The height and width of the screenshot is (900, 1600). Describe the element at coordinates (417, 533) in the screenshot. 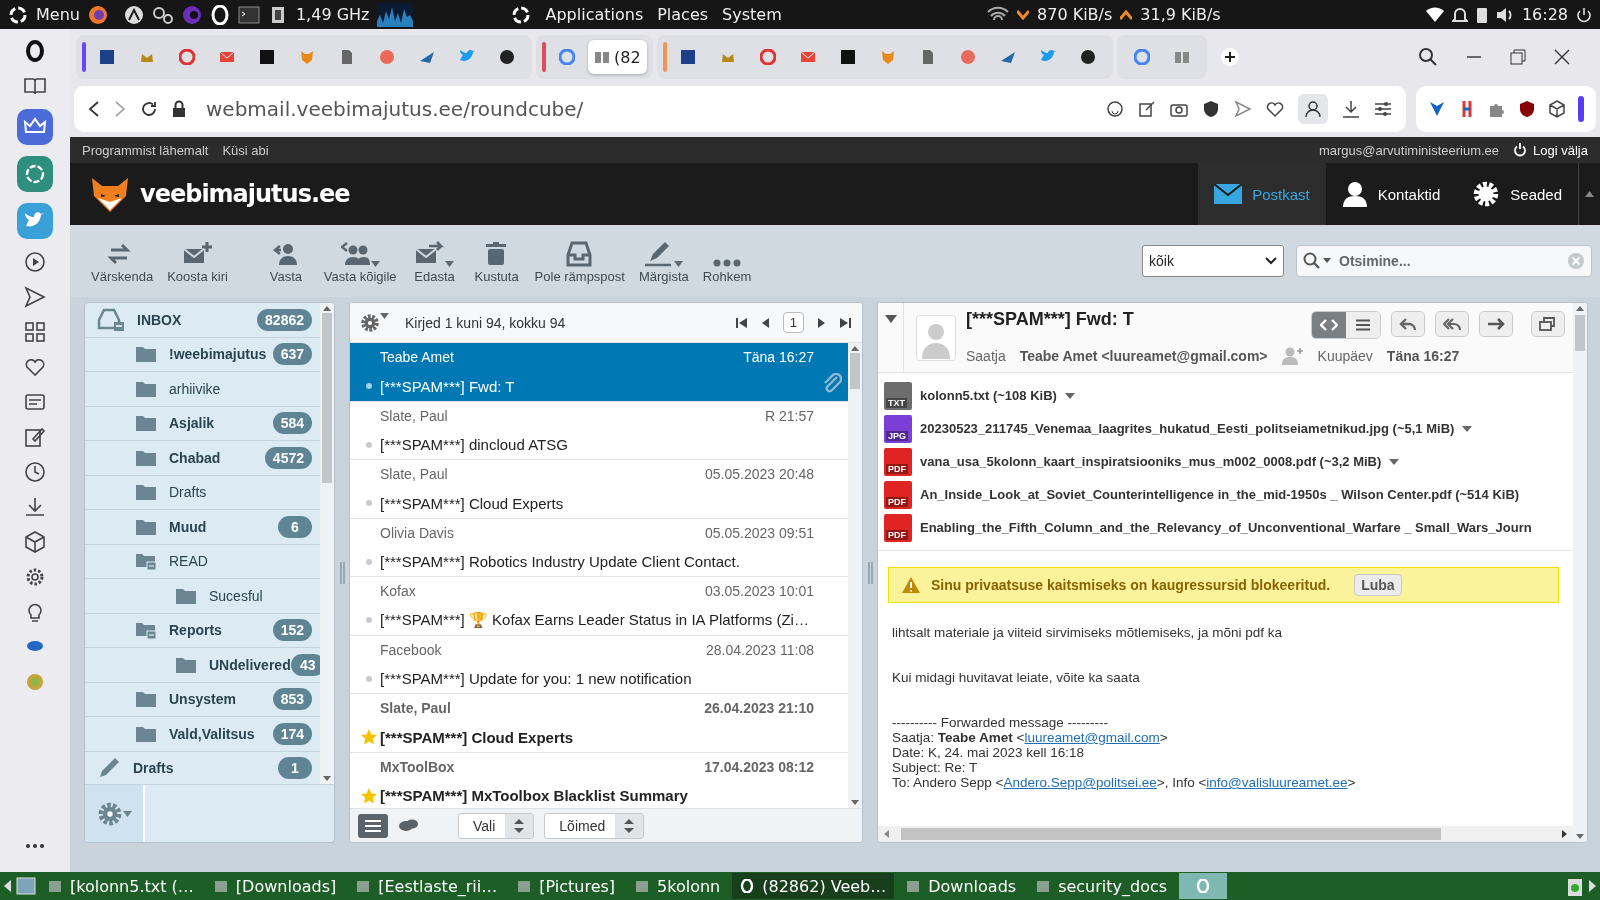

I see `sender-name: Olivia Davis` at that location.